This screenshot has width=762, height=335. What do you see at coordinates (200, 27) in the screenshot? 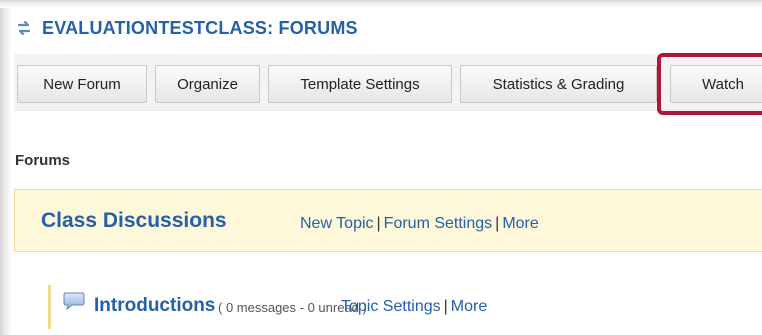
I see `page-title: EVALUATIONTESTCLASS: FORUMS` at bounding box center [200, 27].